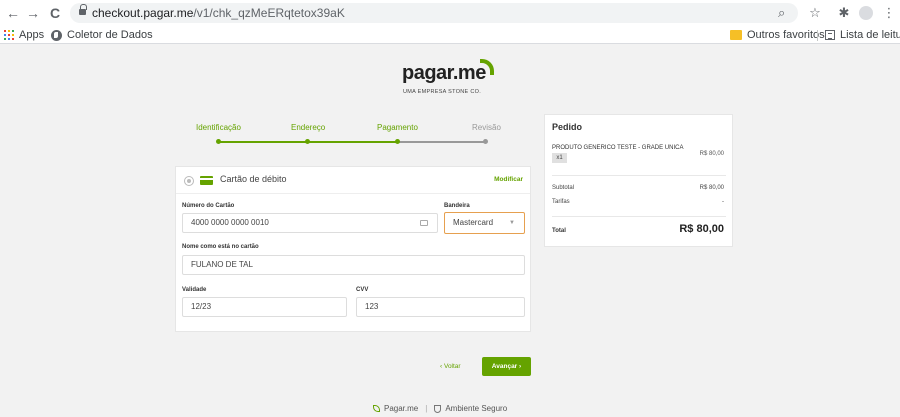 The height and width of the screenshot is (417, 900). Describe the element at coordinates (711, 188) in the screenshot. I see `subtotal-value: R$ 80,00` at that location.